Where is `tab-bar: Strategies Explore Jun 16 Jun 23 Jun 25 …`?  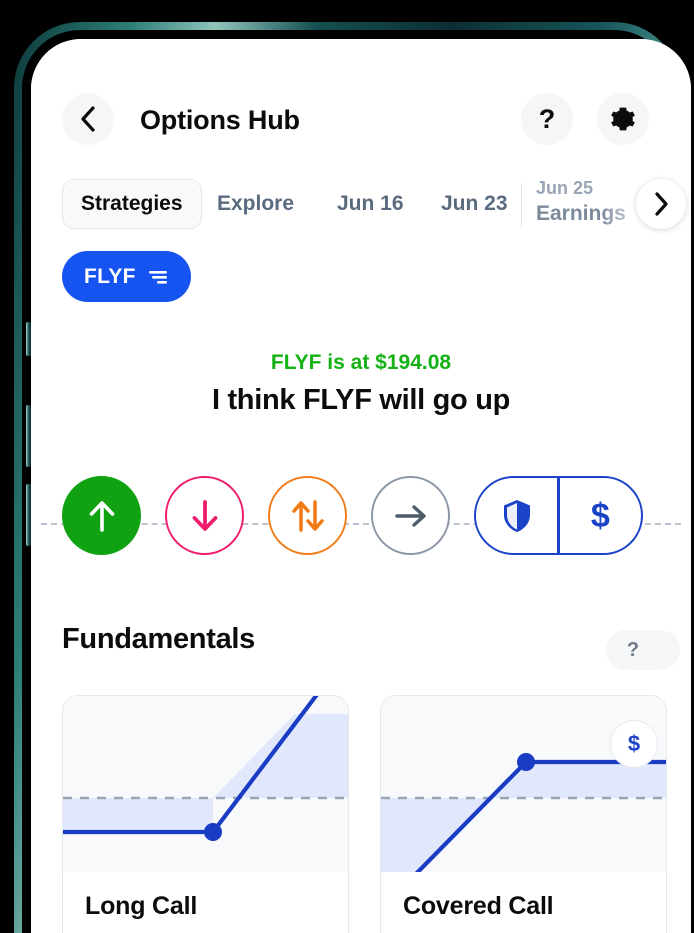 tab-bar: Strategies Explore Jun 16 Jun 23 Jun 25 … is located at coordinates (361, 204).